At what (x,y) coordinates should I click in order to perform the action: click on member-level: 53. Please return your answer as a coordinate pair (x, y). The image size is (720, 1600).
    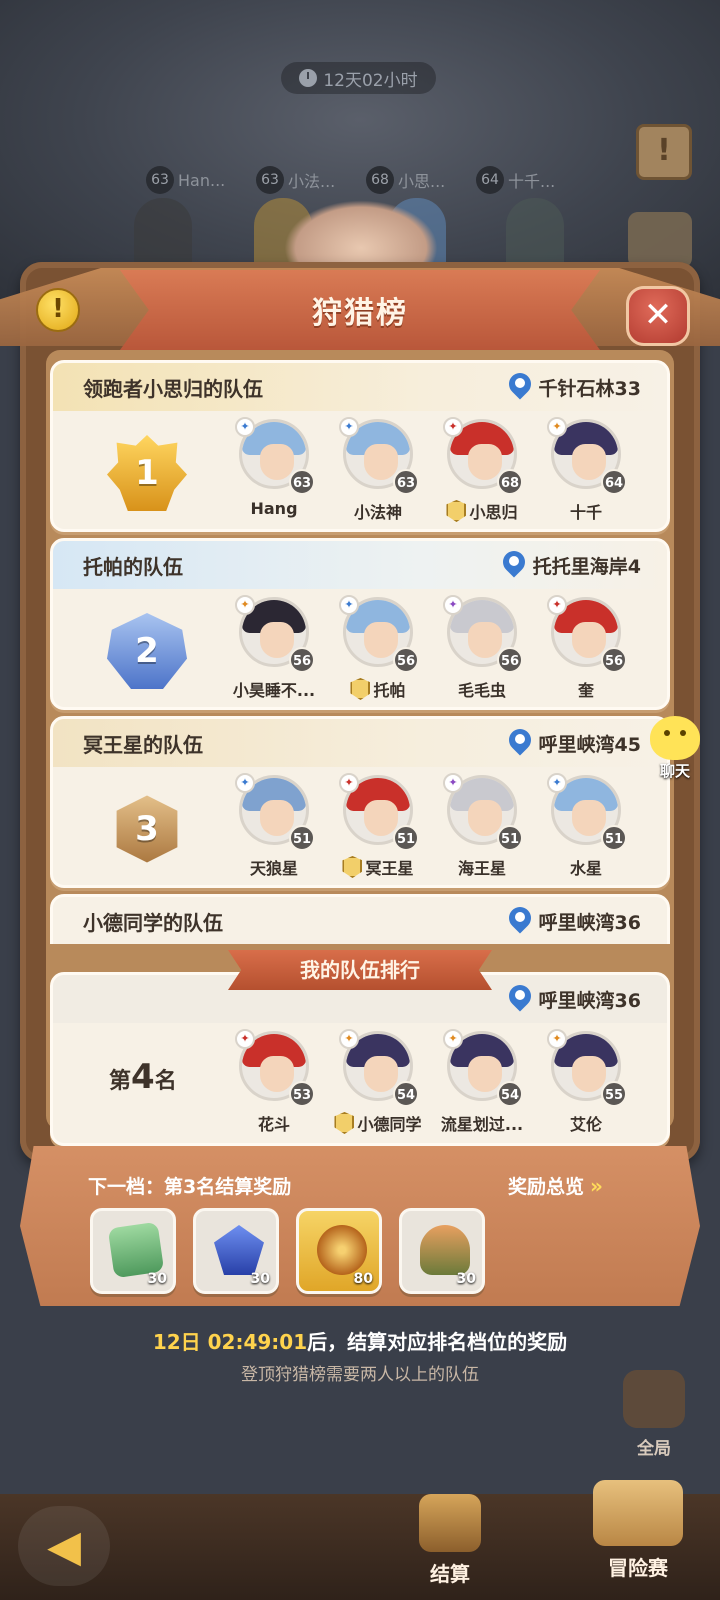
    Looking at the image, I should click on (302, 1094).